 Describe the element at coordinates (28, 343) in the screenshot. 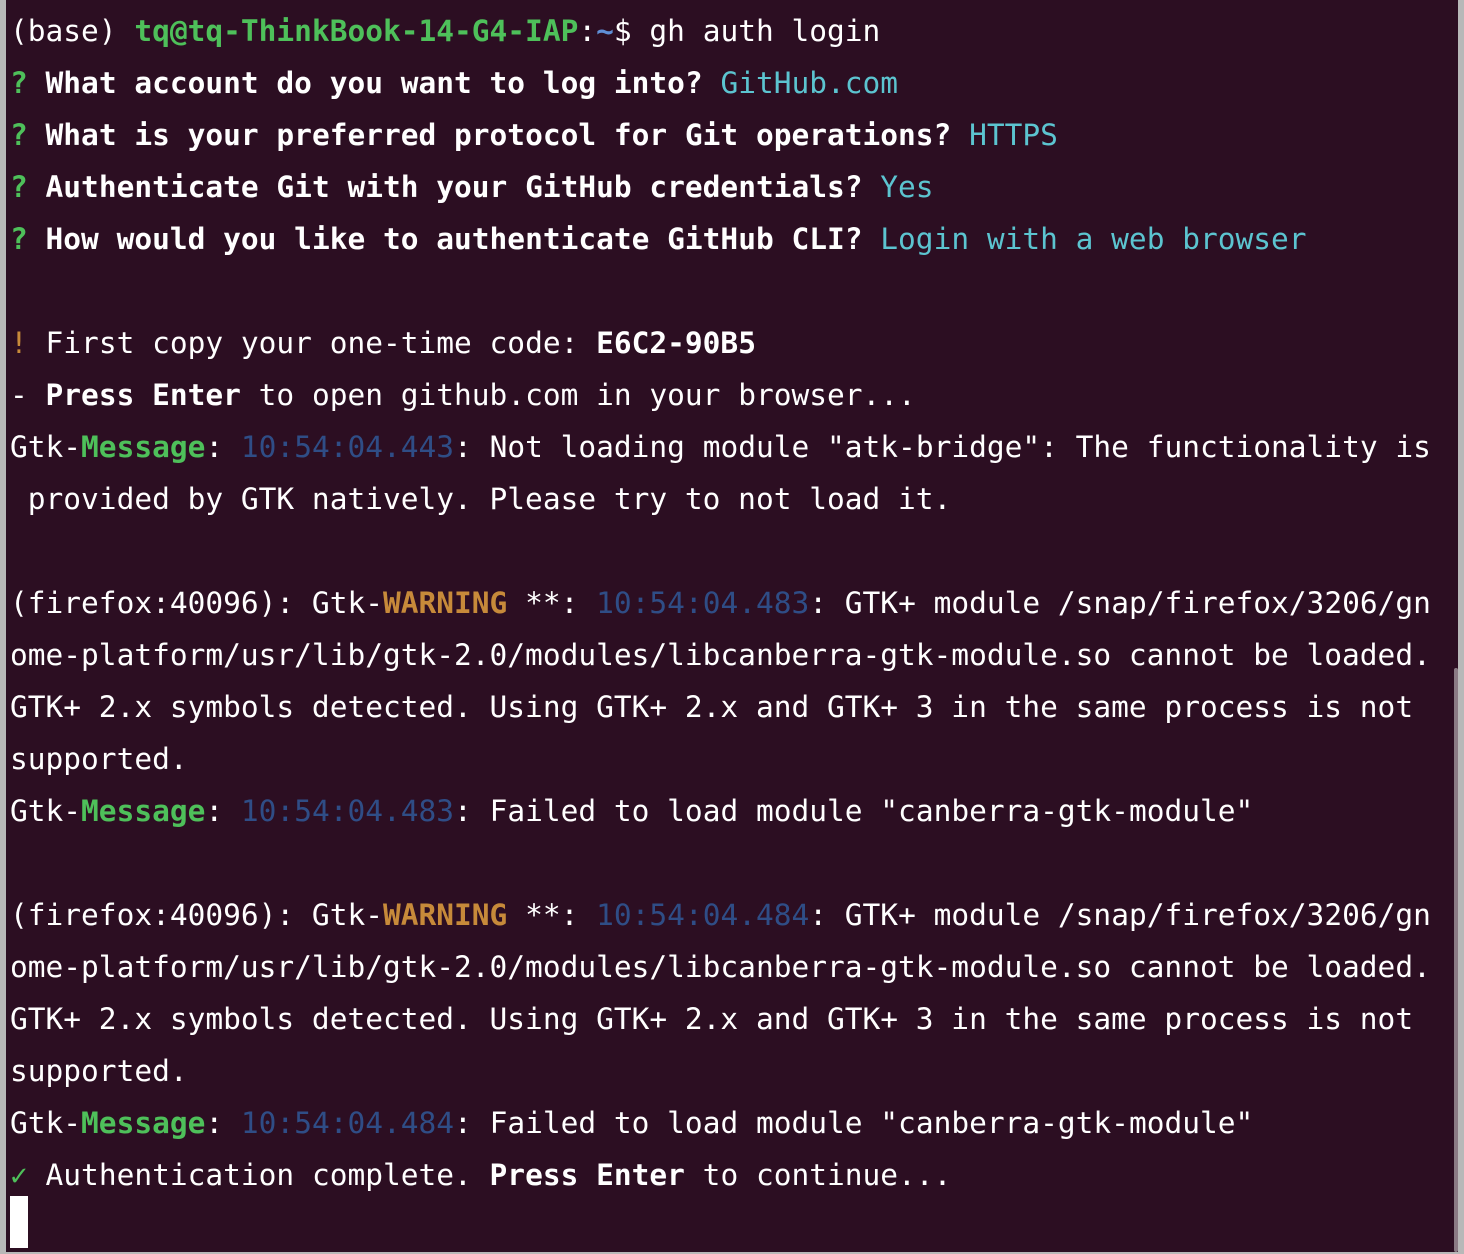

I see `exclamation-icon: !` at that location.